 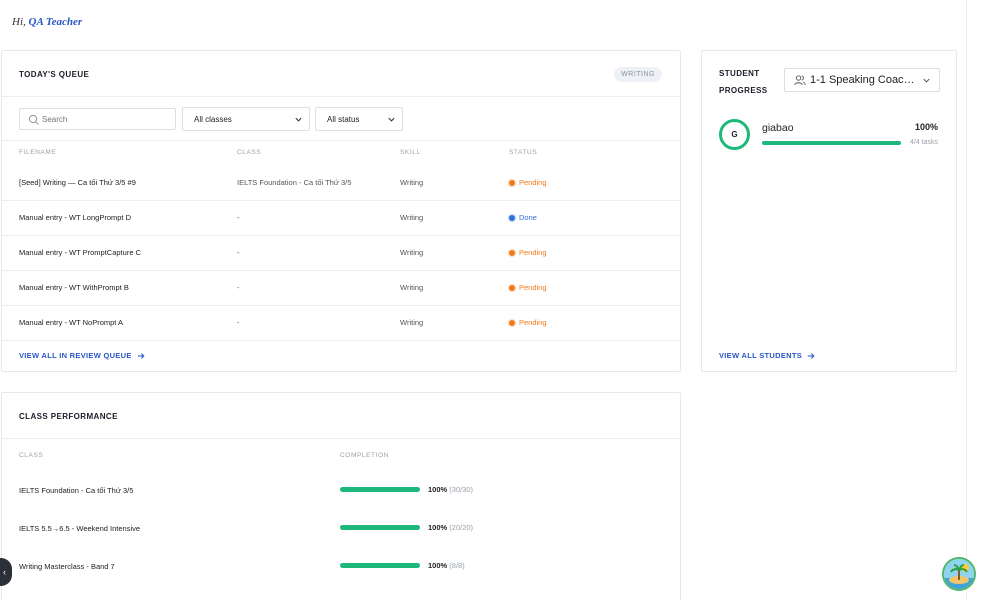 I want to click on row-filename: [Seed] Writing — Ca tối Thứ 3/5 #9, so click(x=77, y=182).